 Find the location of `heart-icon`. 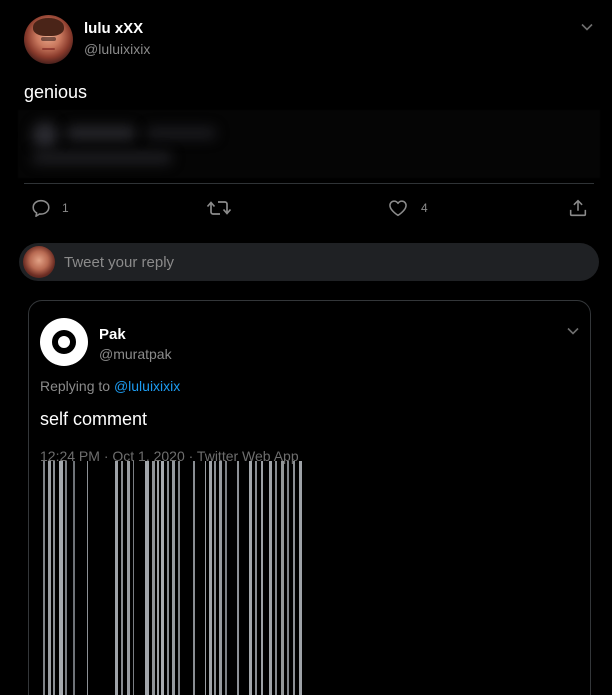

heart-icon is located at coordinates (398, 208).